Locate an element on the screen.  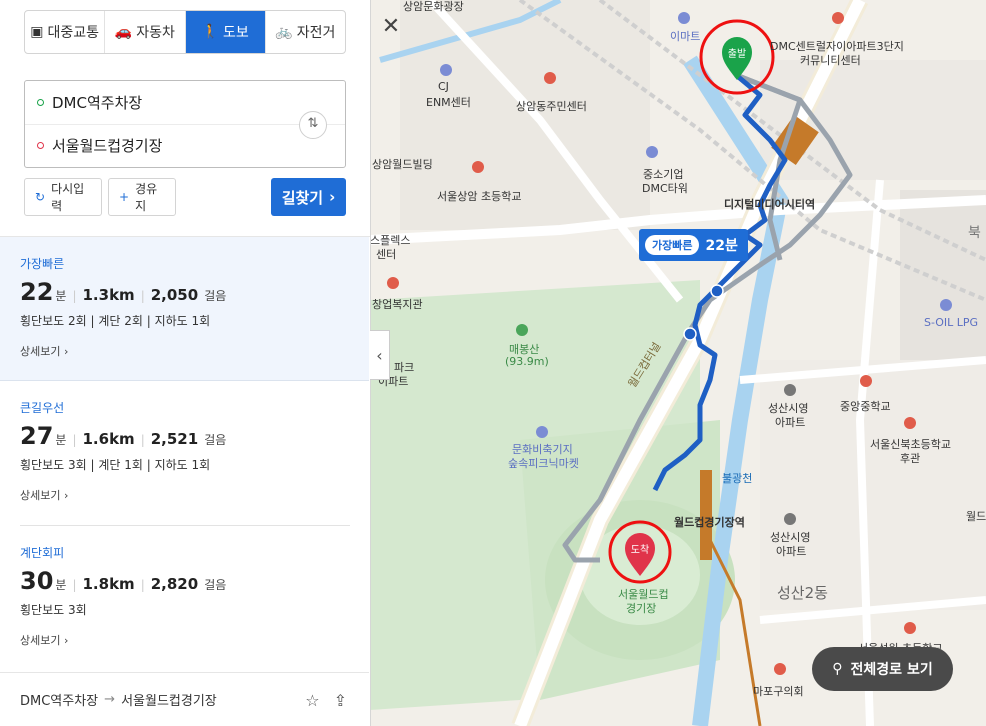
route-time-badge: 가장빠른 22분 is located at coordinates (693, 245).